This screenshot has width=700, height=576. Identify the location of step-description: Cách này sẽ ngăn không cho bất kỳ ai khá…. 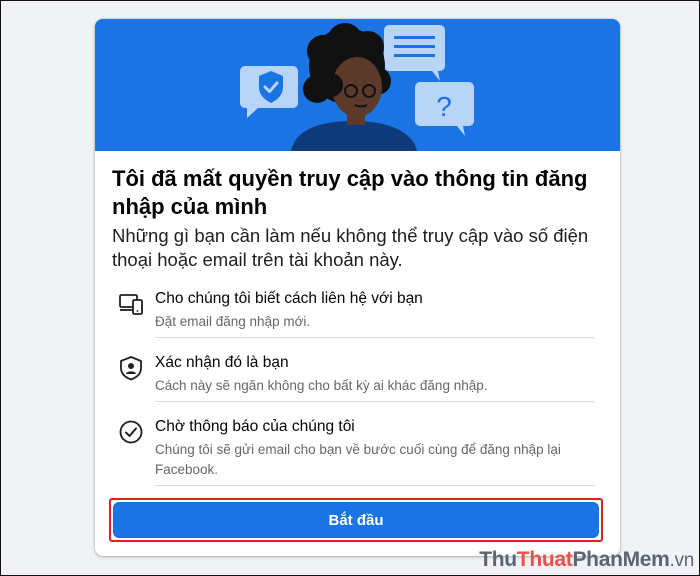
(321, 385).